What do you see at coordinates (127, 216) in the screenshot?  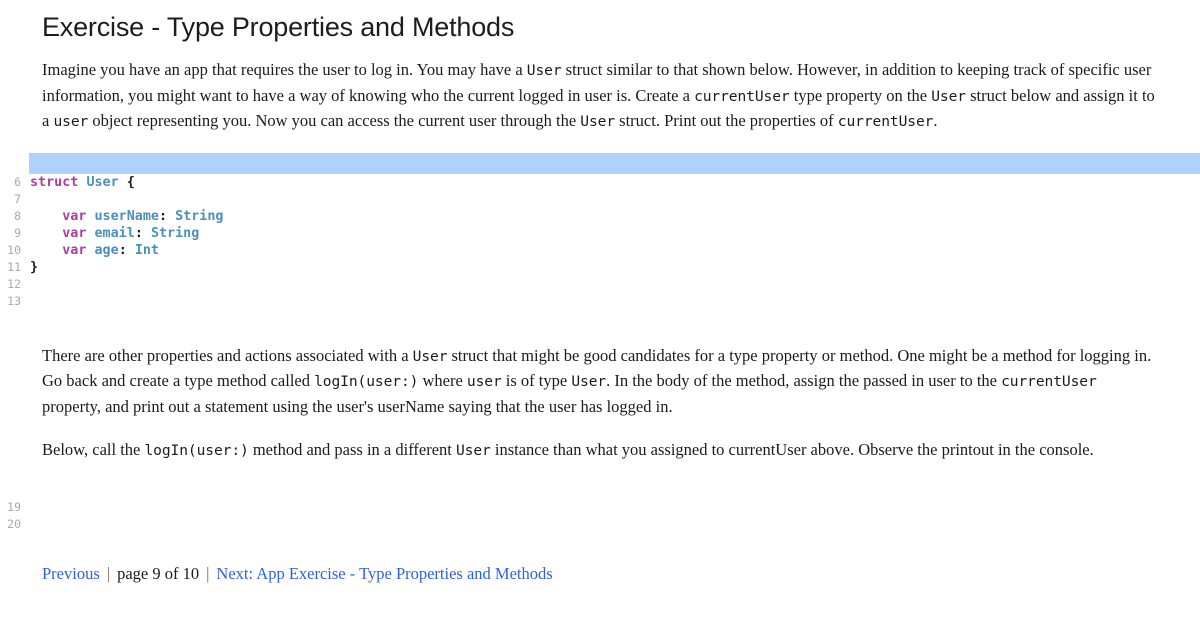 I see `code-token: userName` at bounding box center [127, 216].